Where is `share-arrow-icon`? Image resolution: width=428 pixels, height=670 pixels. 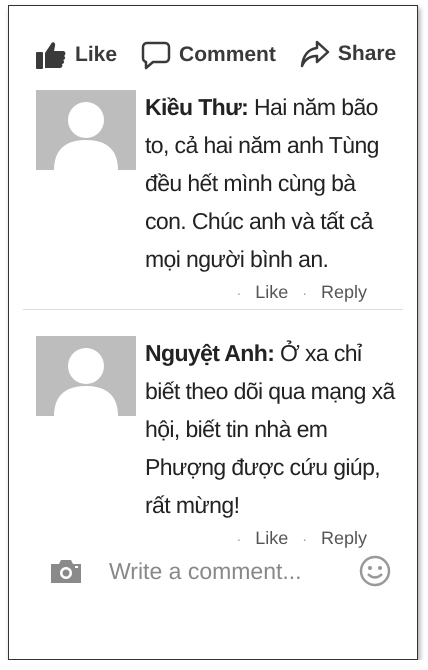 share-arrow-icon is located at coordinates (315, 54).